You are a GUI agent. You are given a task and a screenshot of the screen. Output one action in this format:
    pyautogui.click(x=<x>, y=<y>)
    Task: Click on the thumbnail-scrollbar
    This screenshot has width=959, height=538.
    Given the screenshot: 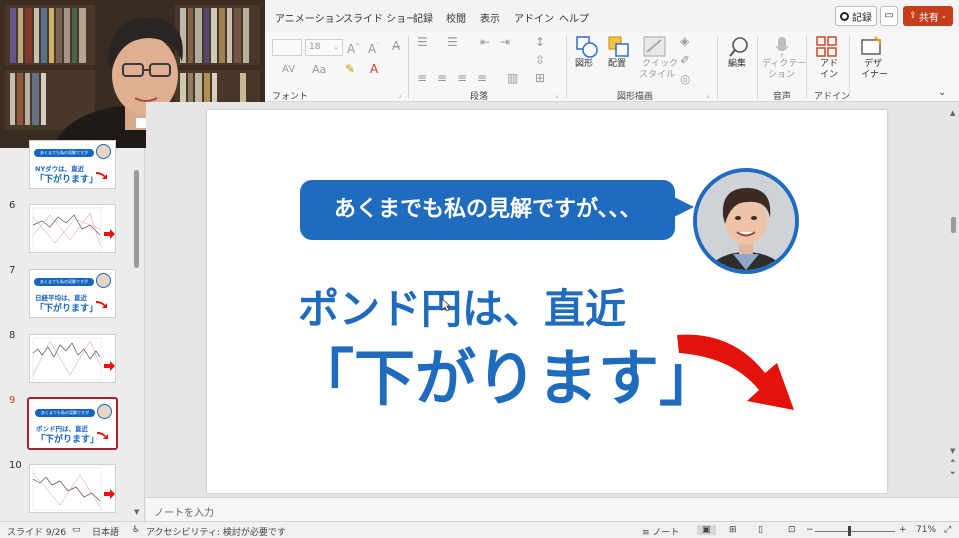 What is the action you would take?
    pyautogui.click(x=136, y=219)
    